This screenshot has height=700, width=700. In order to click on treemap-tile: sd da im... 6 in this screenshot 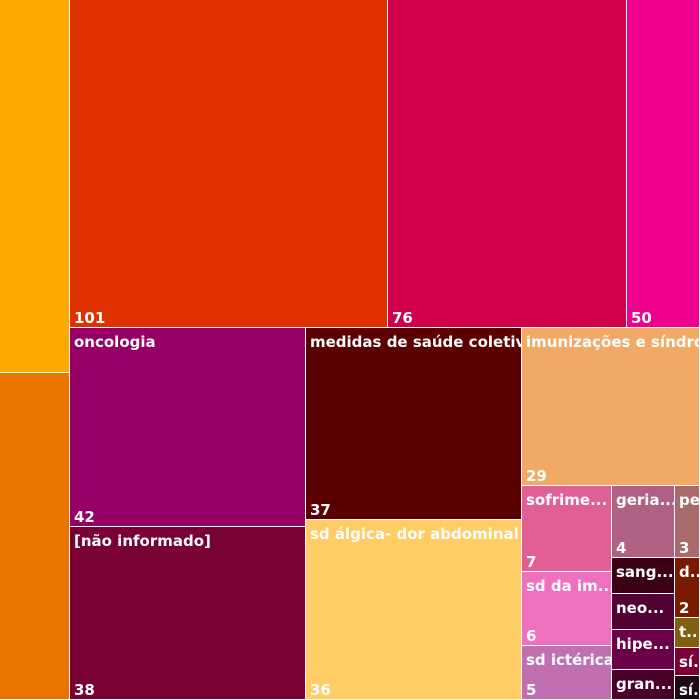, I will do `click(567, 609)`.